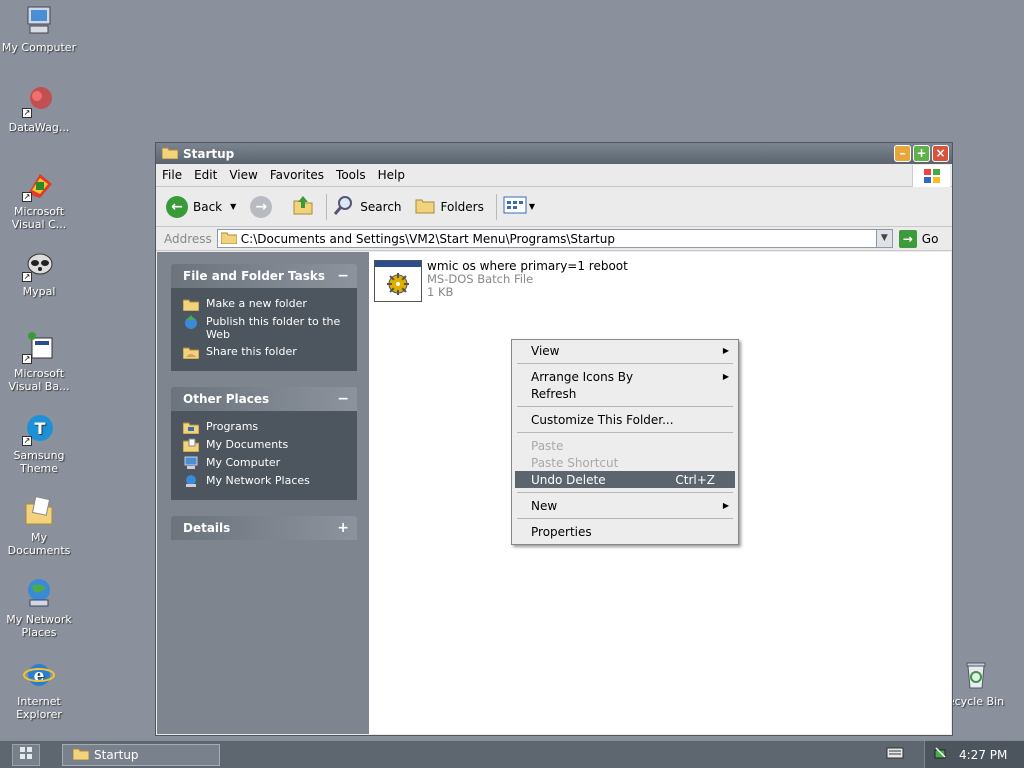 The image size is (1024, 768). I want to click on menu-edit: Edit, so click(205, 175).